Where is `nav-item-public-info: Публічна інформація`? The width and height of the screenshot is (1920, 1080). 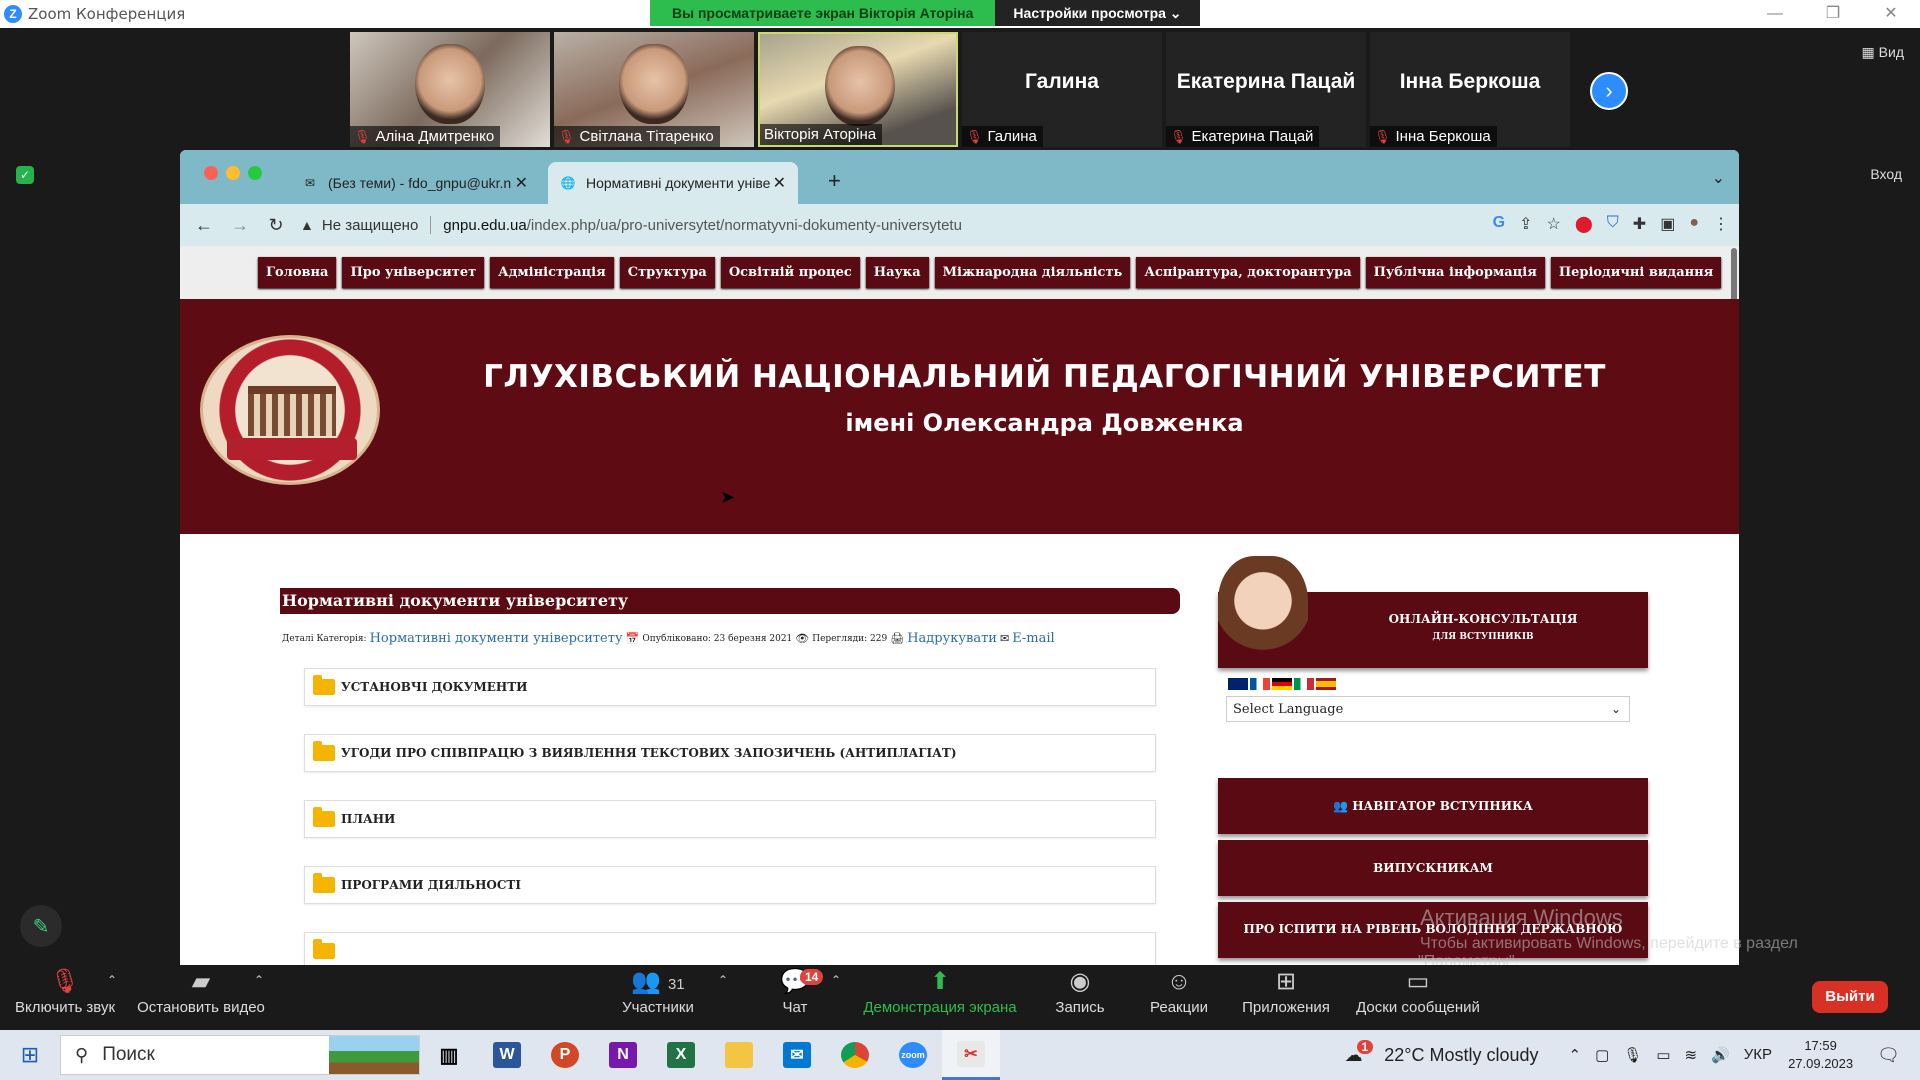 nav-item-public-info: Публічна інформація is located at coordinates (1455, 272).